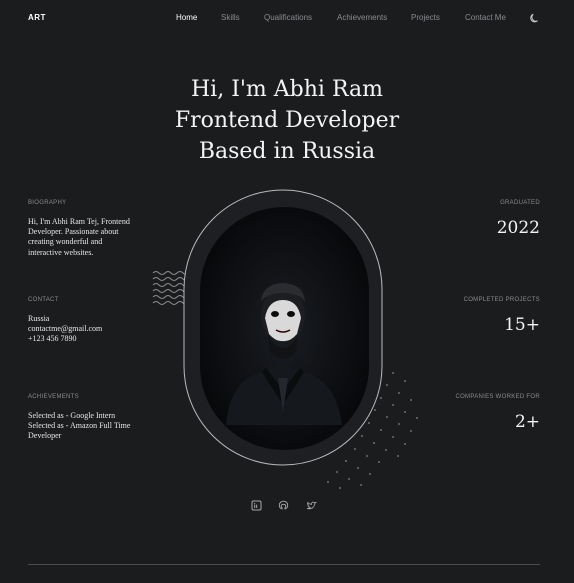 The image size is (574, 583). I want to click on social-links, so click(285, 506).